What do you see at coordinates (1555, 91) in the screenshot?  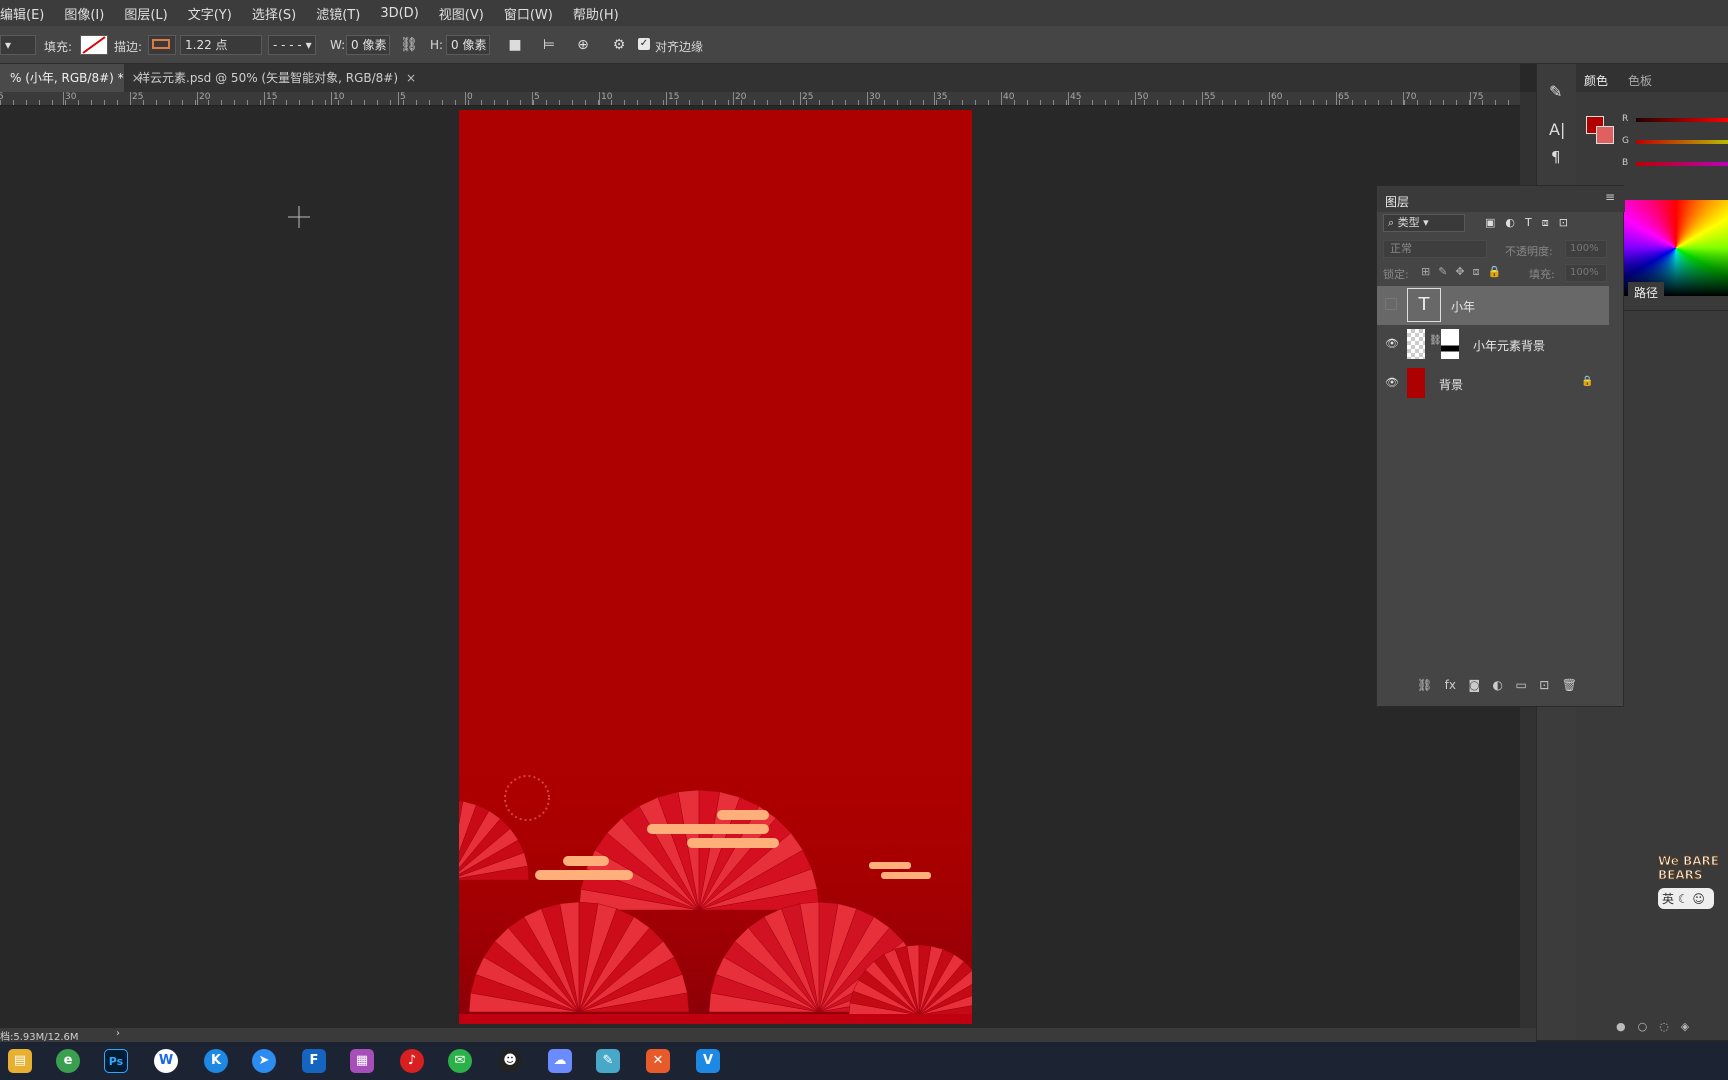 I see `properties-panel-icon: ✎` at bounding box center [1555, 91].